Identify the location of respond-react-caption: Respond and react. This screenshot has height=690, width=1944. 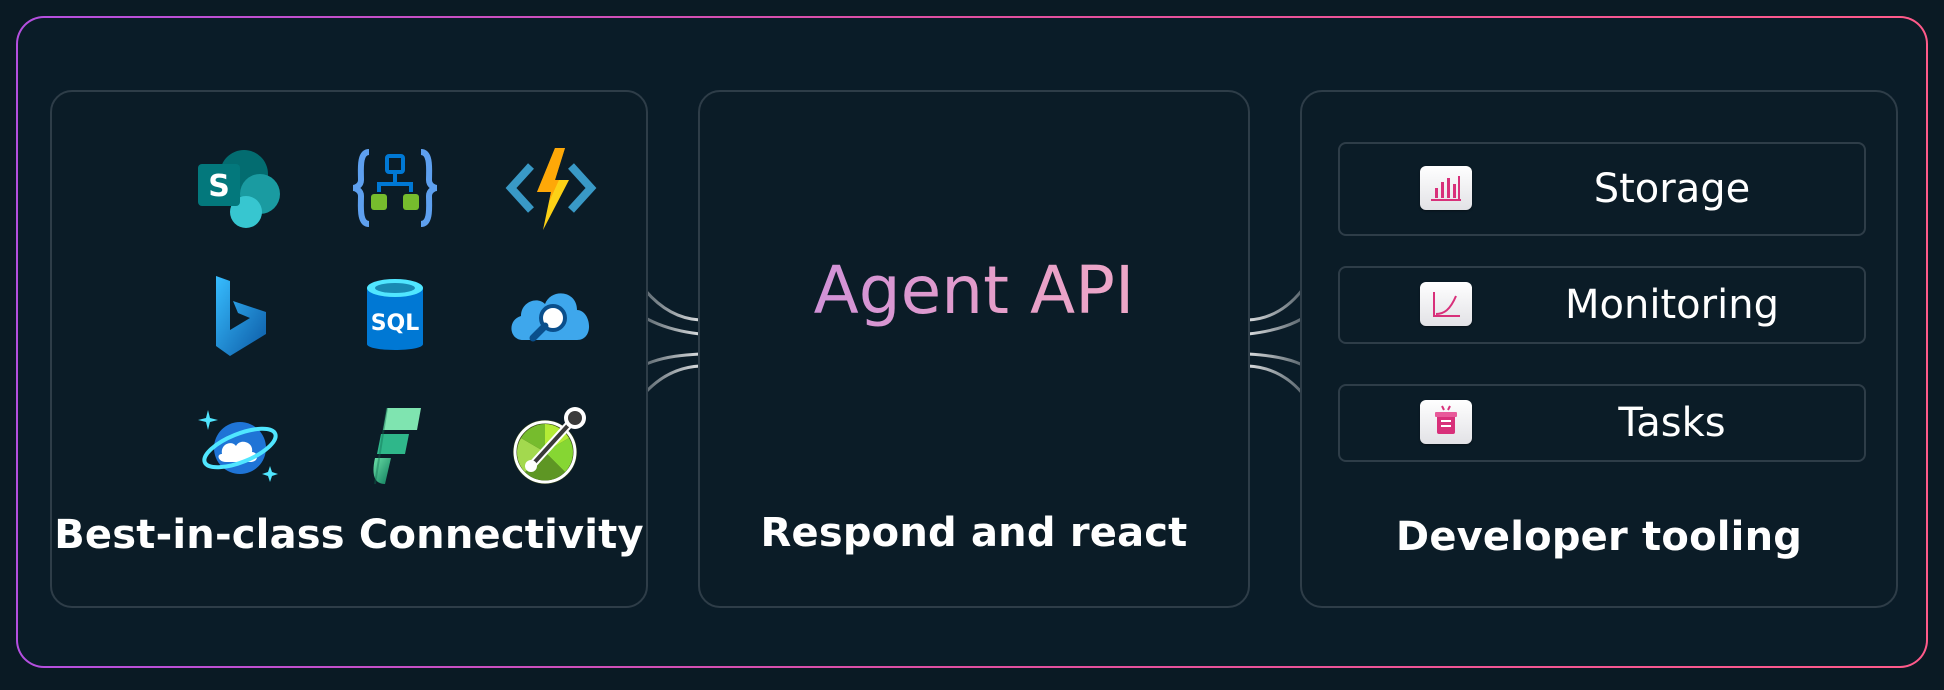
(974, 533).